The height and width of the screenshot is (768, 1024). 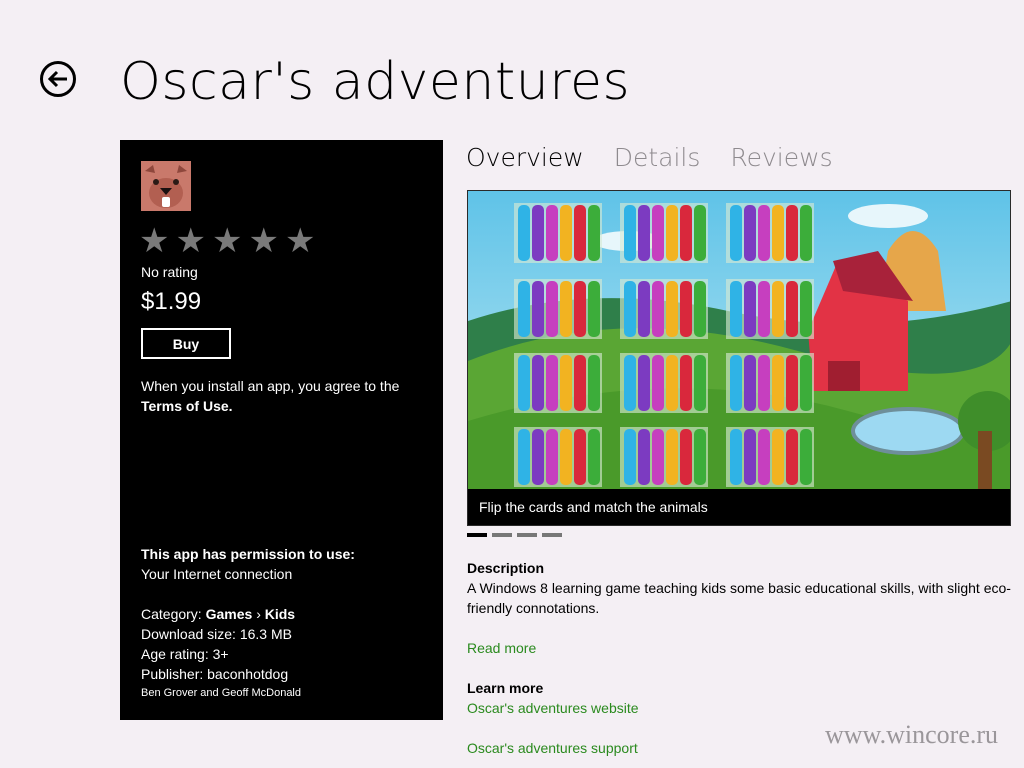 What do you see at coordinates (514, 535) in the screenshot?
I see `screenshot-pager` at bounding box center [514, 535].